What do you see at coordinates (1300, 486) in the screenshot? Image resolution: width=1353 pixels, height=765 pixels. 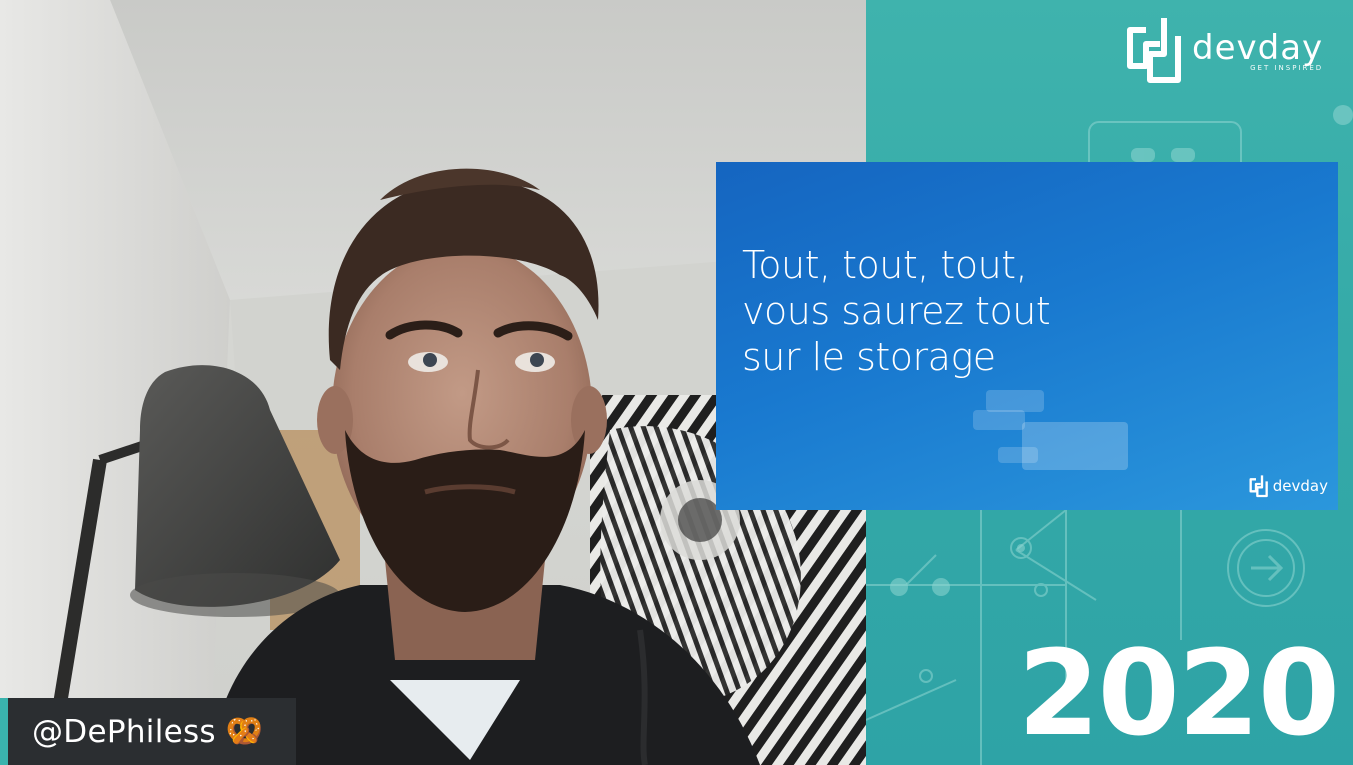 I see `slide-logo-wordmark: devday` at bounding box center [1300, 486].